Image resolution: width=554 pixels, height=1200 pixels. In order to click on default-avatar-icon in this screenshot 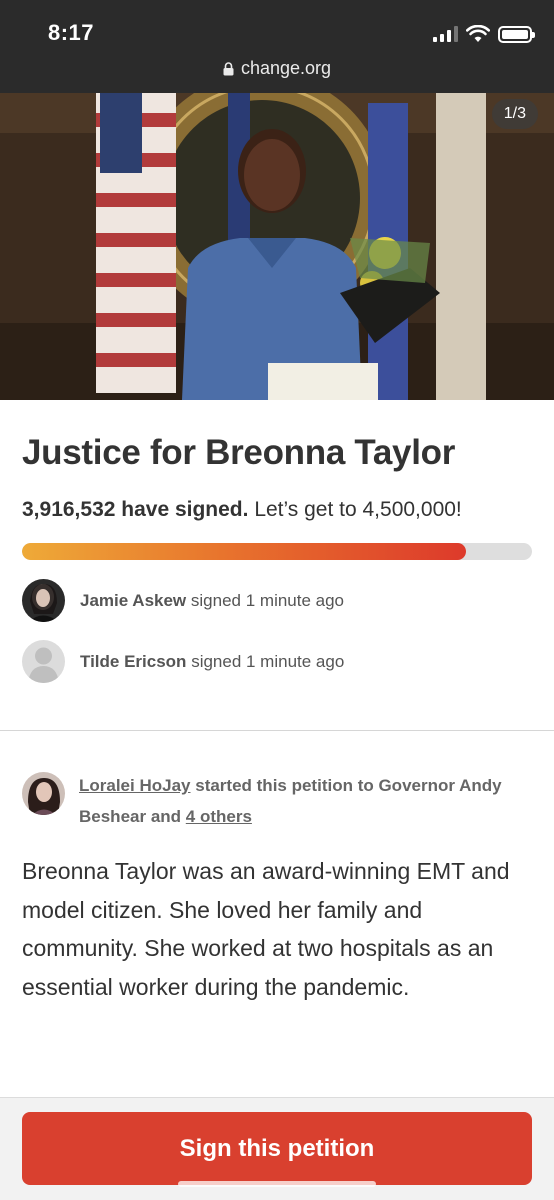, I will do `click(43, 661)`.